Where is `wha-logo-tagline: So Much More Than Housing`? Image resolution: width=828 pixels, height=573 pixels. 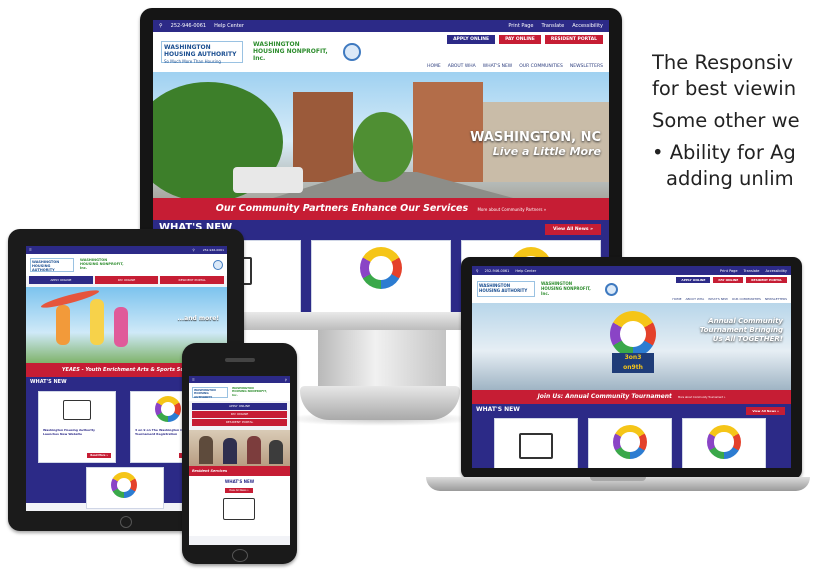 wha-logo-tagline: So Much More Than Housing is located at coordinates (192, 61).